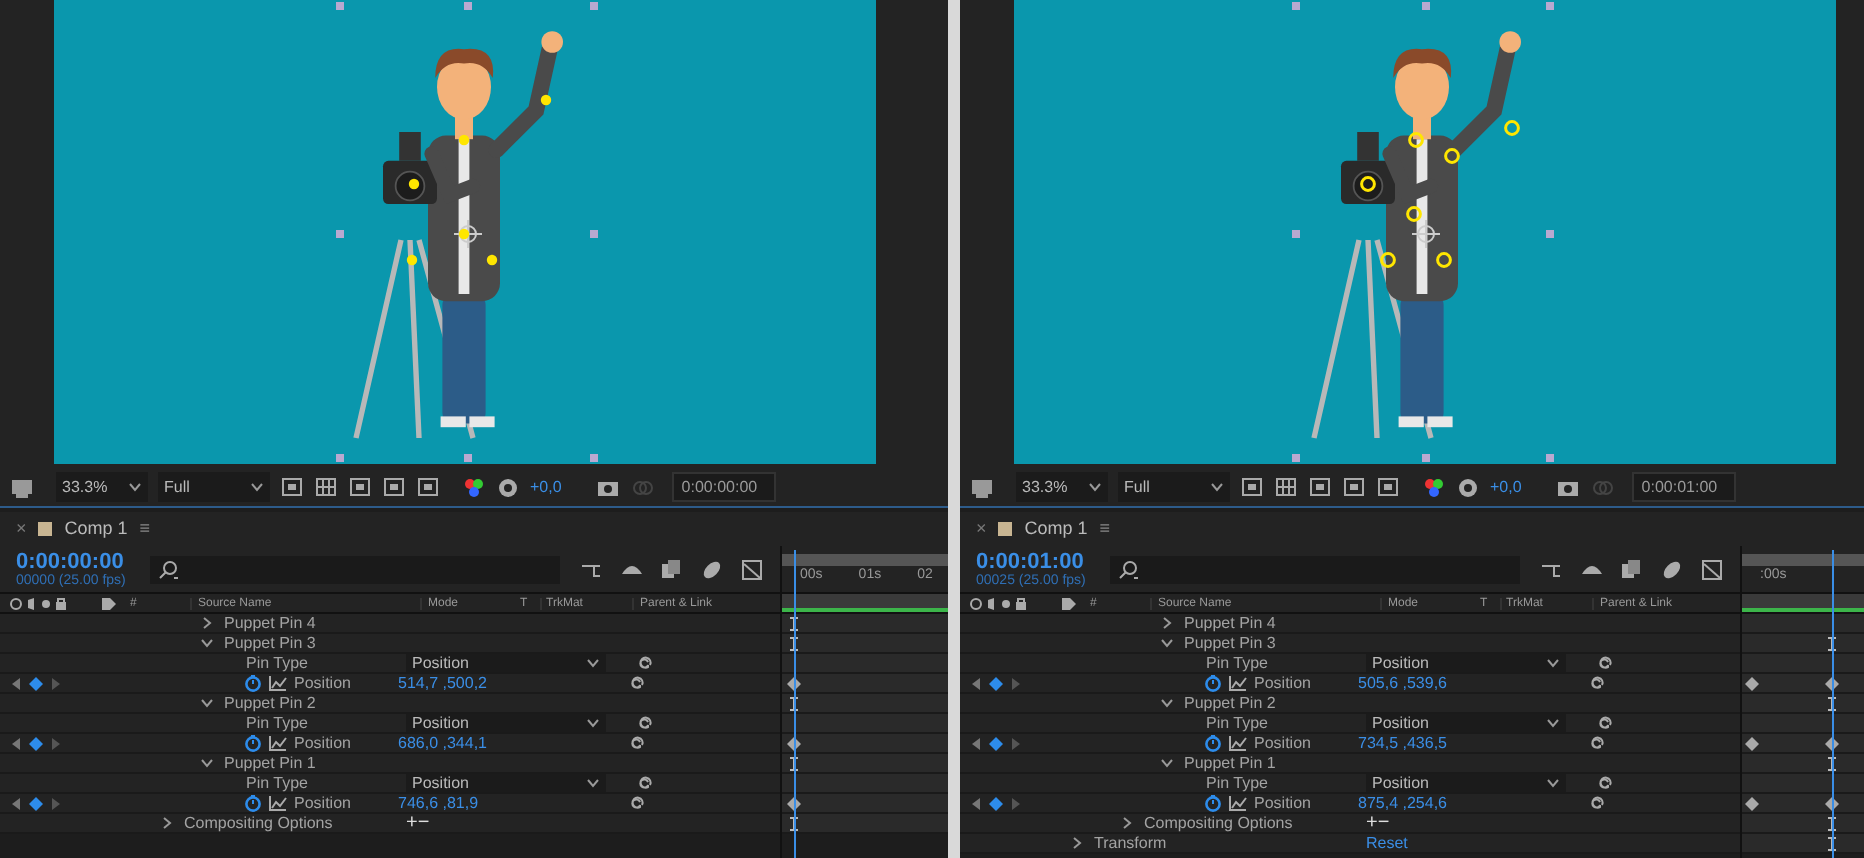  What do you see at coordinates (513, 743) in the screenshot?
I see `property-value: 686,0 ,344,1` at bounding box center [513, 743].